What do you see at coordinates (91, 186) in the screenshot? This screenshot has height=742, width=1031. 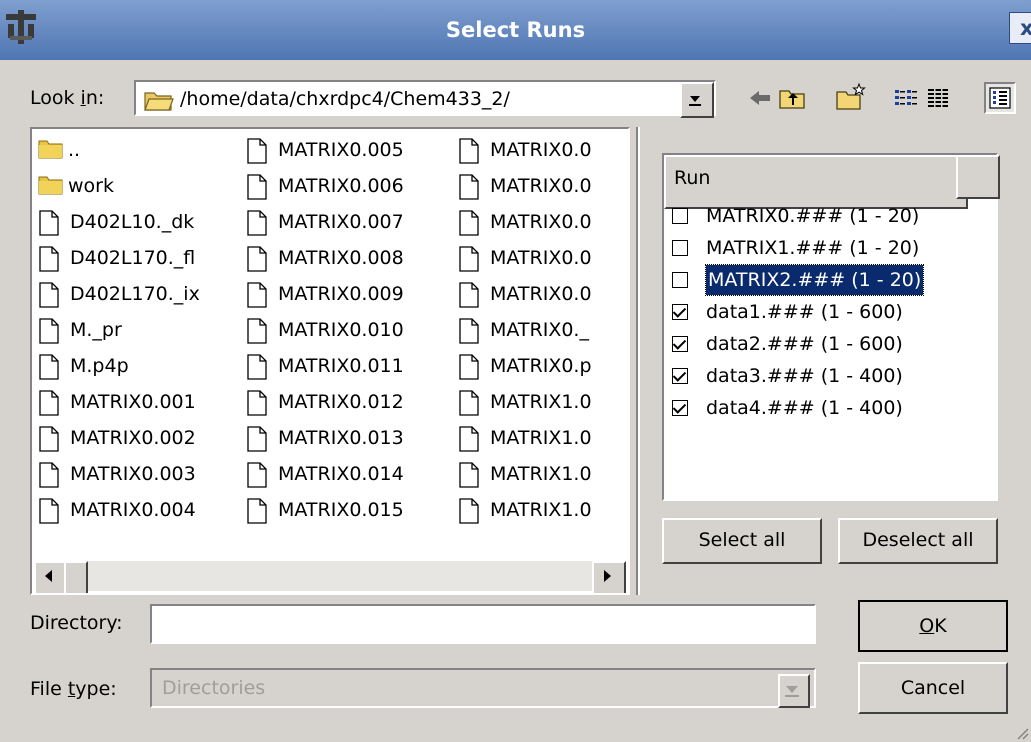 I see `file-name: work` at bounding box center [91, 186].